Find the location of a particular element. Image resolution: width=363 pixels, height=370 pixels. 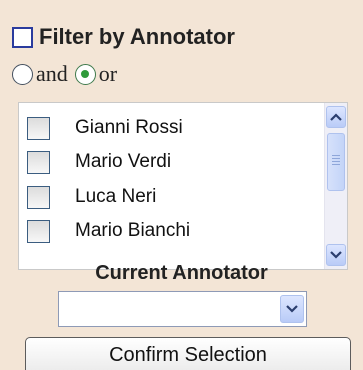

scroll-grip-icon is located at coordinates (336, 161).